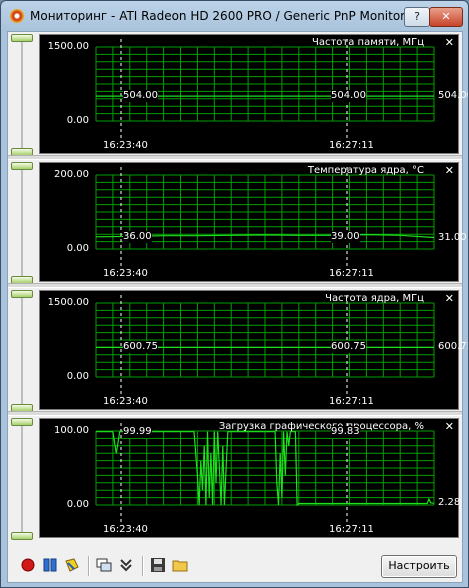  What do you see at coordinates (72, 565) in the screenshot?
I see `highlighter-icon` at bounding box center [72, 565].